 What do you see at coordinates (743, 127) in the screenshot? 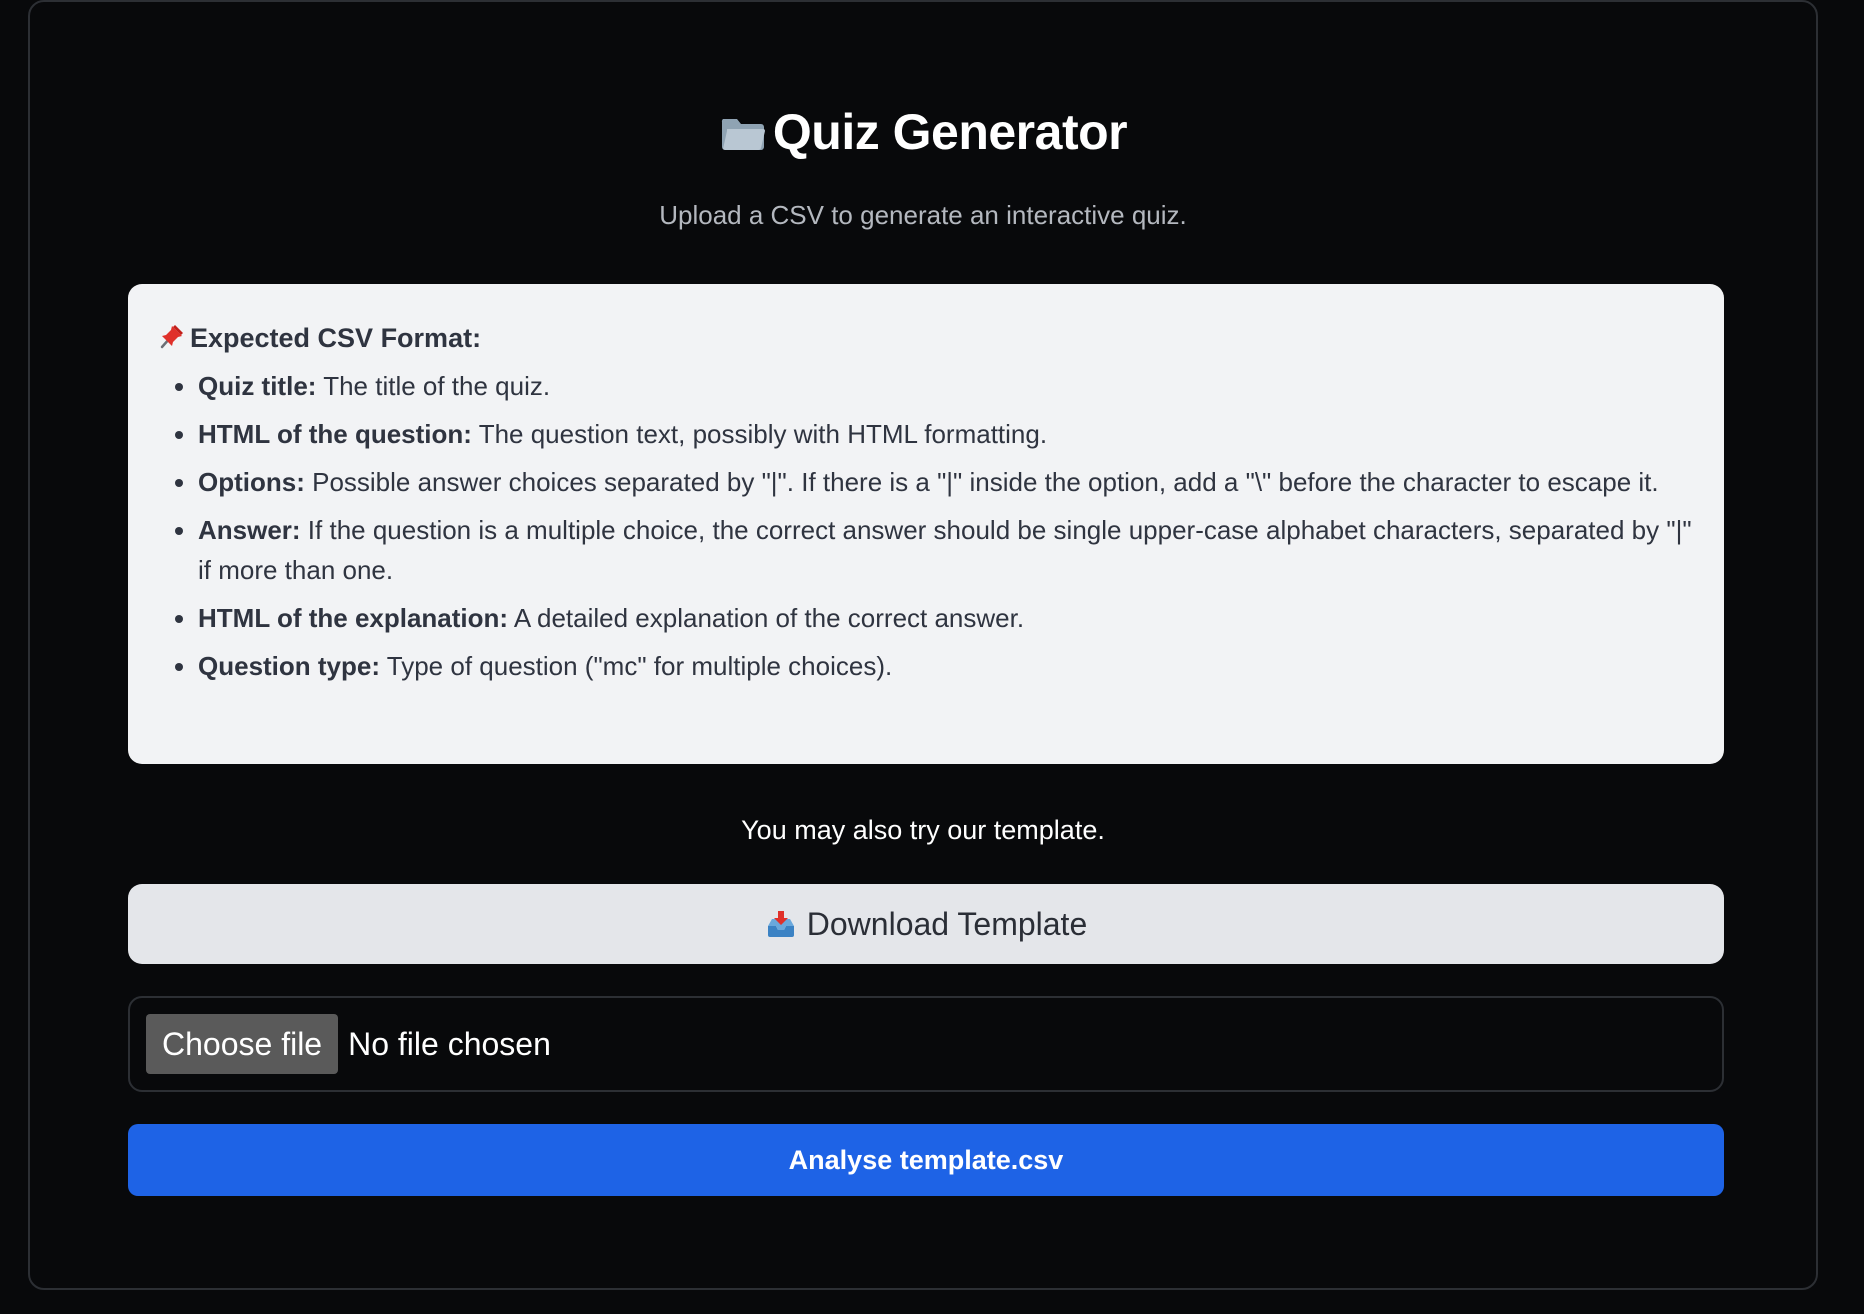
I see `folder-icon` at bounding box center [743, 127].